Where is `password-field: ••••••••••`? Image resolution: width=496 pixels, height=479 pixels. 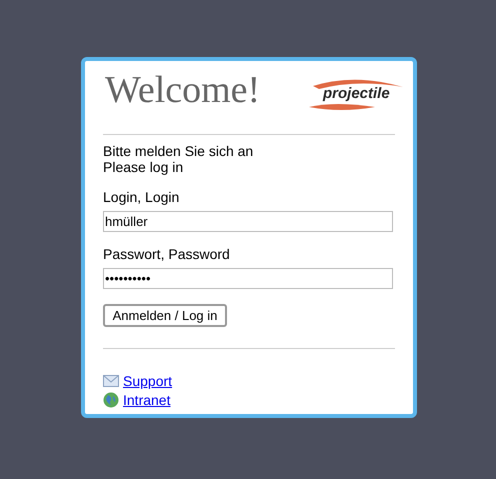 password-field: •••••••••• is located at coordinates (248, 278).